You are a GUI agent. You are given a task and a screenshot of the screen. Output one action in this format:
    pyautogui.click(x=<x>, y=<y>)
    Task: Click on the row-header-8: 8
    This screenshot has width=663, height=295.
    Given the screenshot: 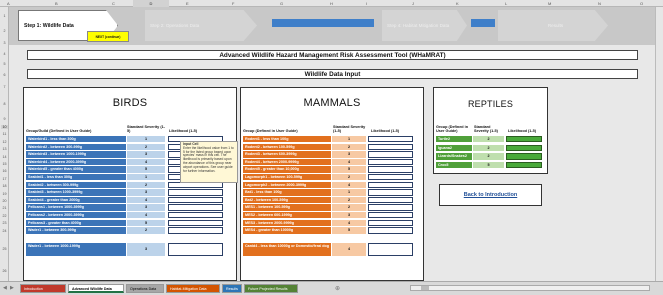 What is the action you would take?
    pyautogui.click(x=4, y=104)
    